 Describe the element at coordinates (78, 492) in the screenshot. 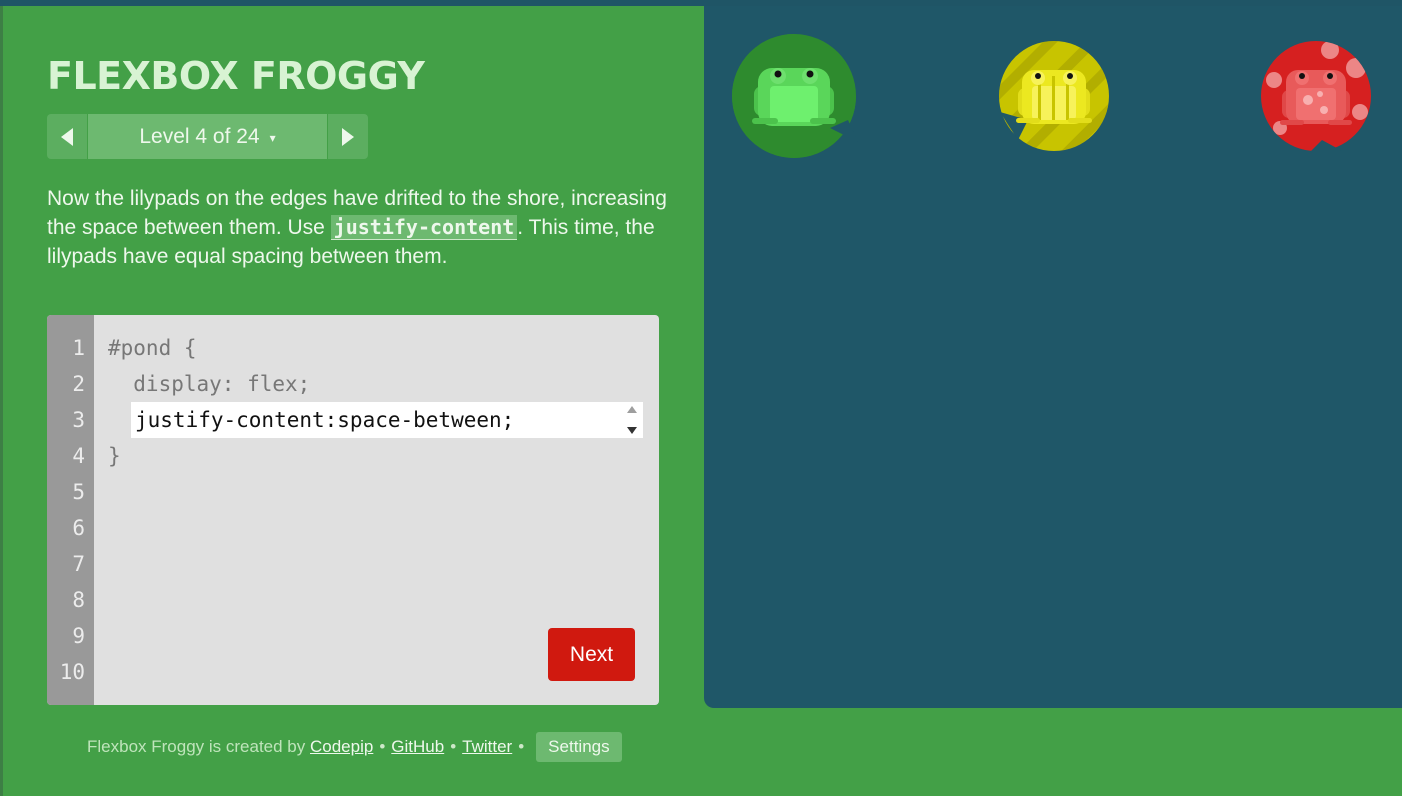

I see `line-number: 5` at that location.